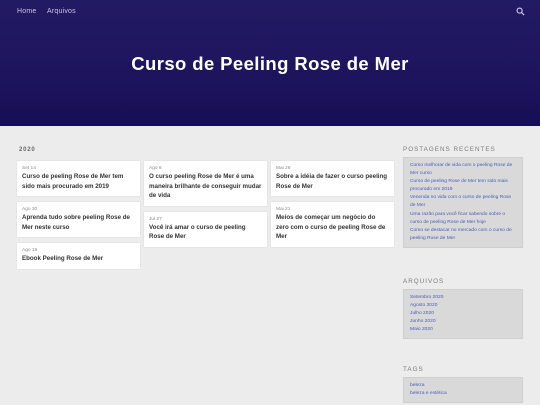 The image size is (540, 405). I want to click on archive-link: Setembro 2020, so click(463, 298).